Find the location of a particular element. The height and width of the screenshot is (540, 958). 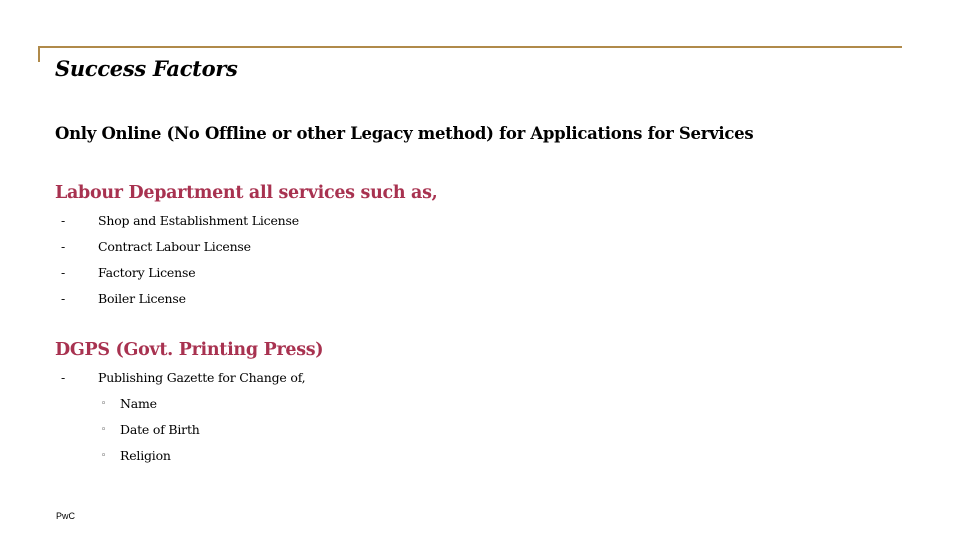

list-item: Publishing Gazette for Change of, is located at coordinates (202, 377).